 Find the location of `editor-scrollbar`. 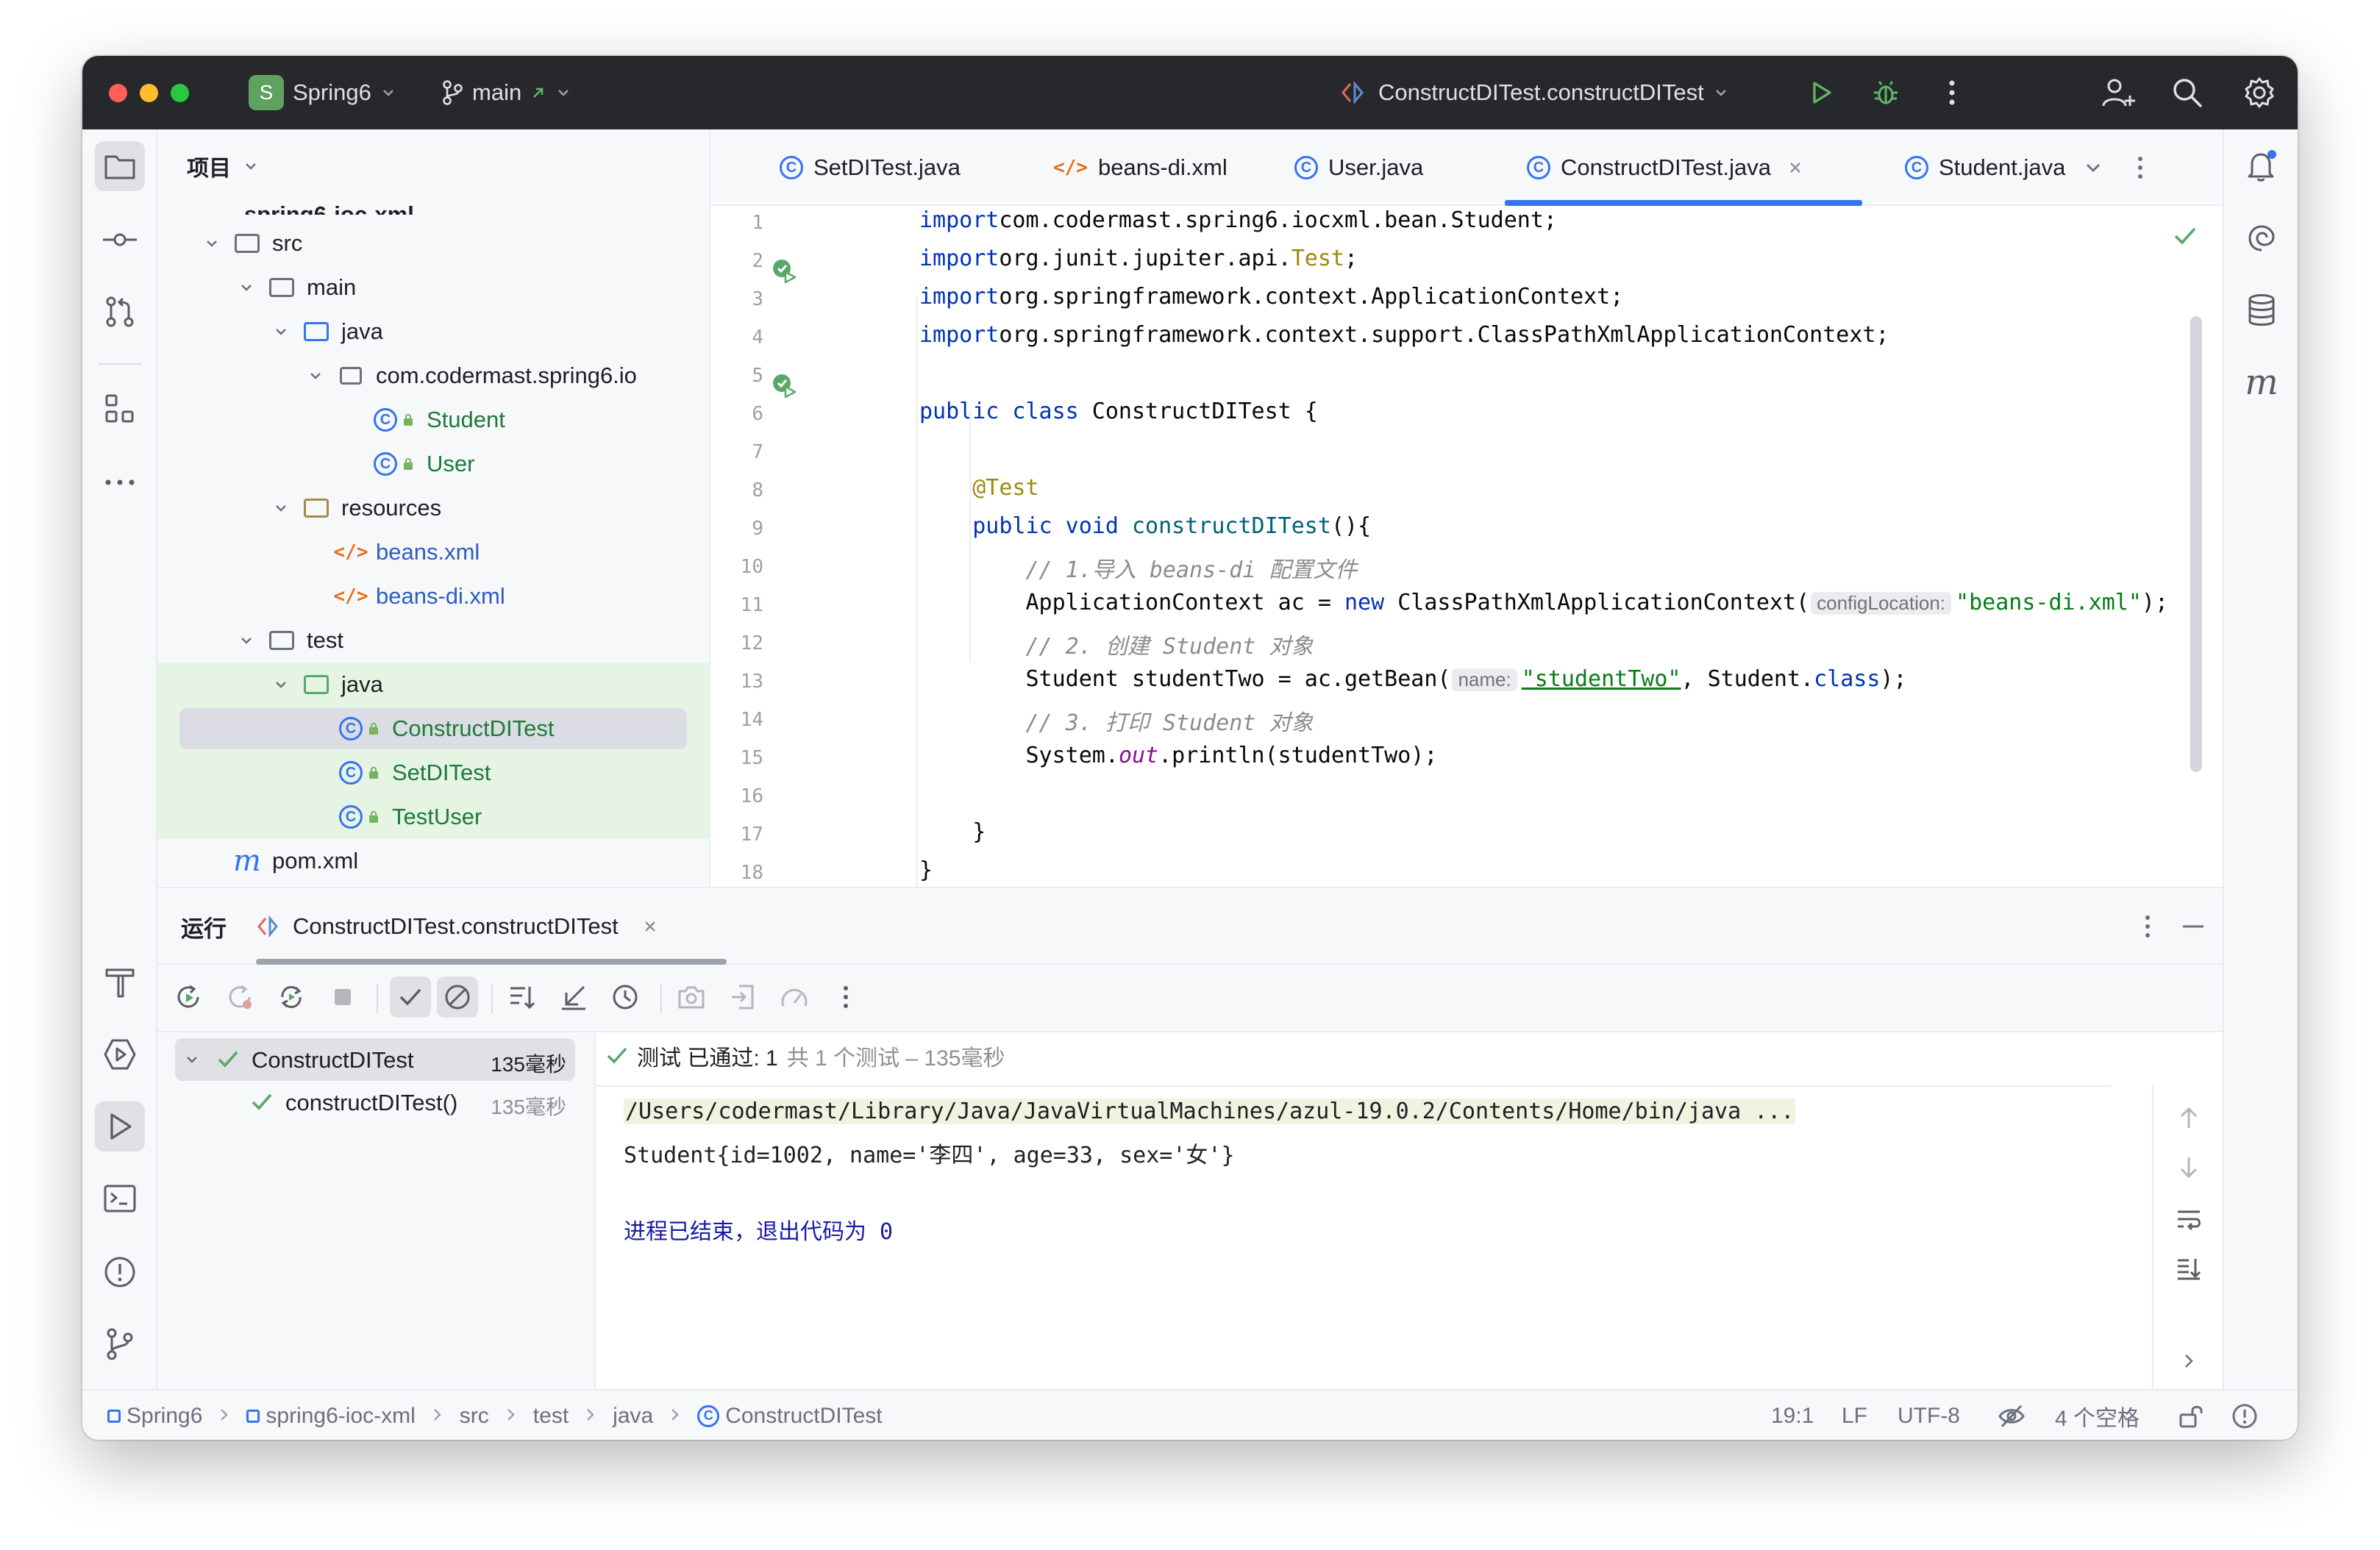

editor-scrollbar is located at coordinates (2196, 544).